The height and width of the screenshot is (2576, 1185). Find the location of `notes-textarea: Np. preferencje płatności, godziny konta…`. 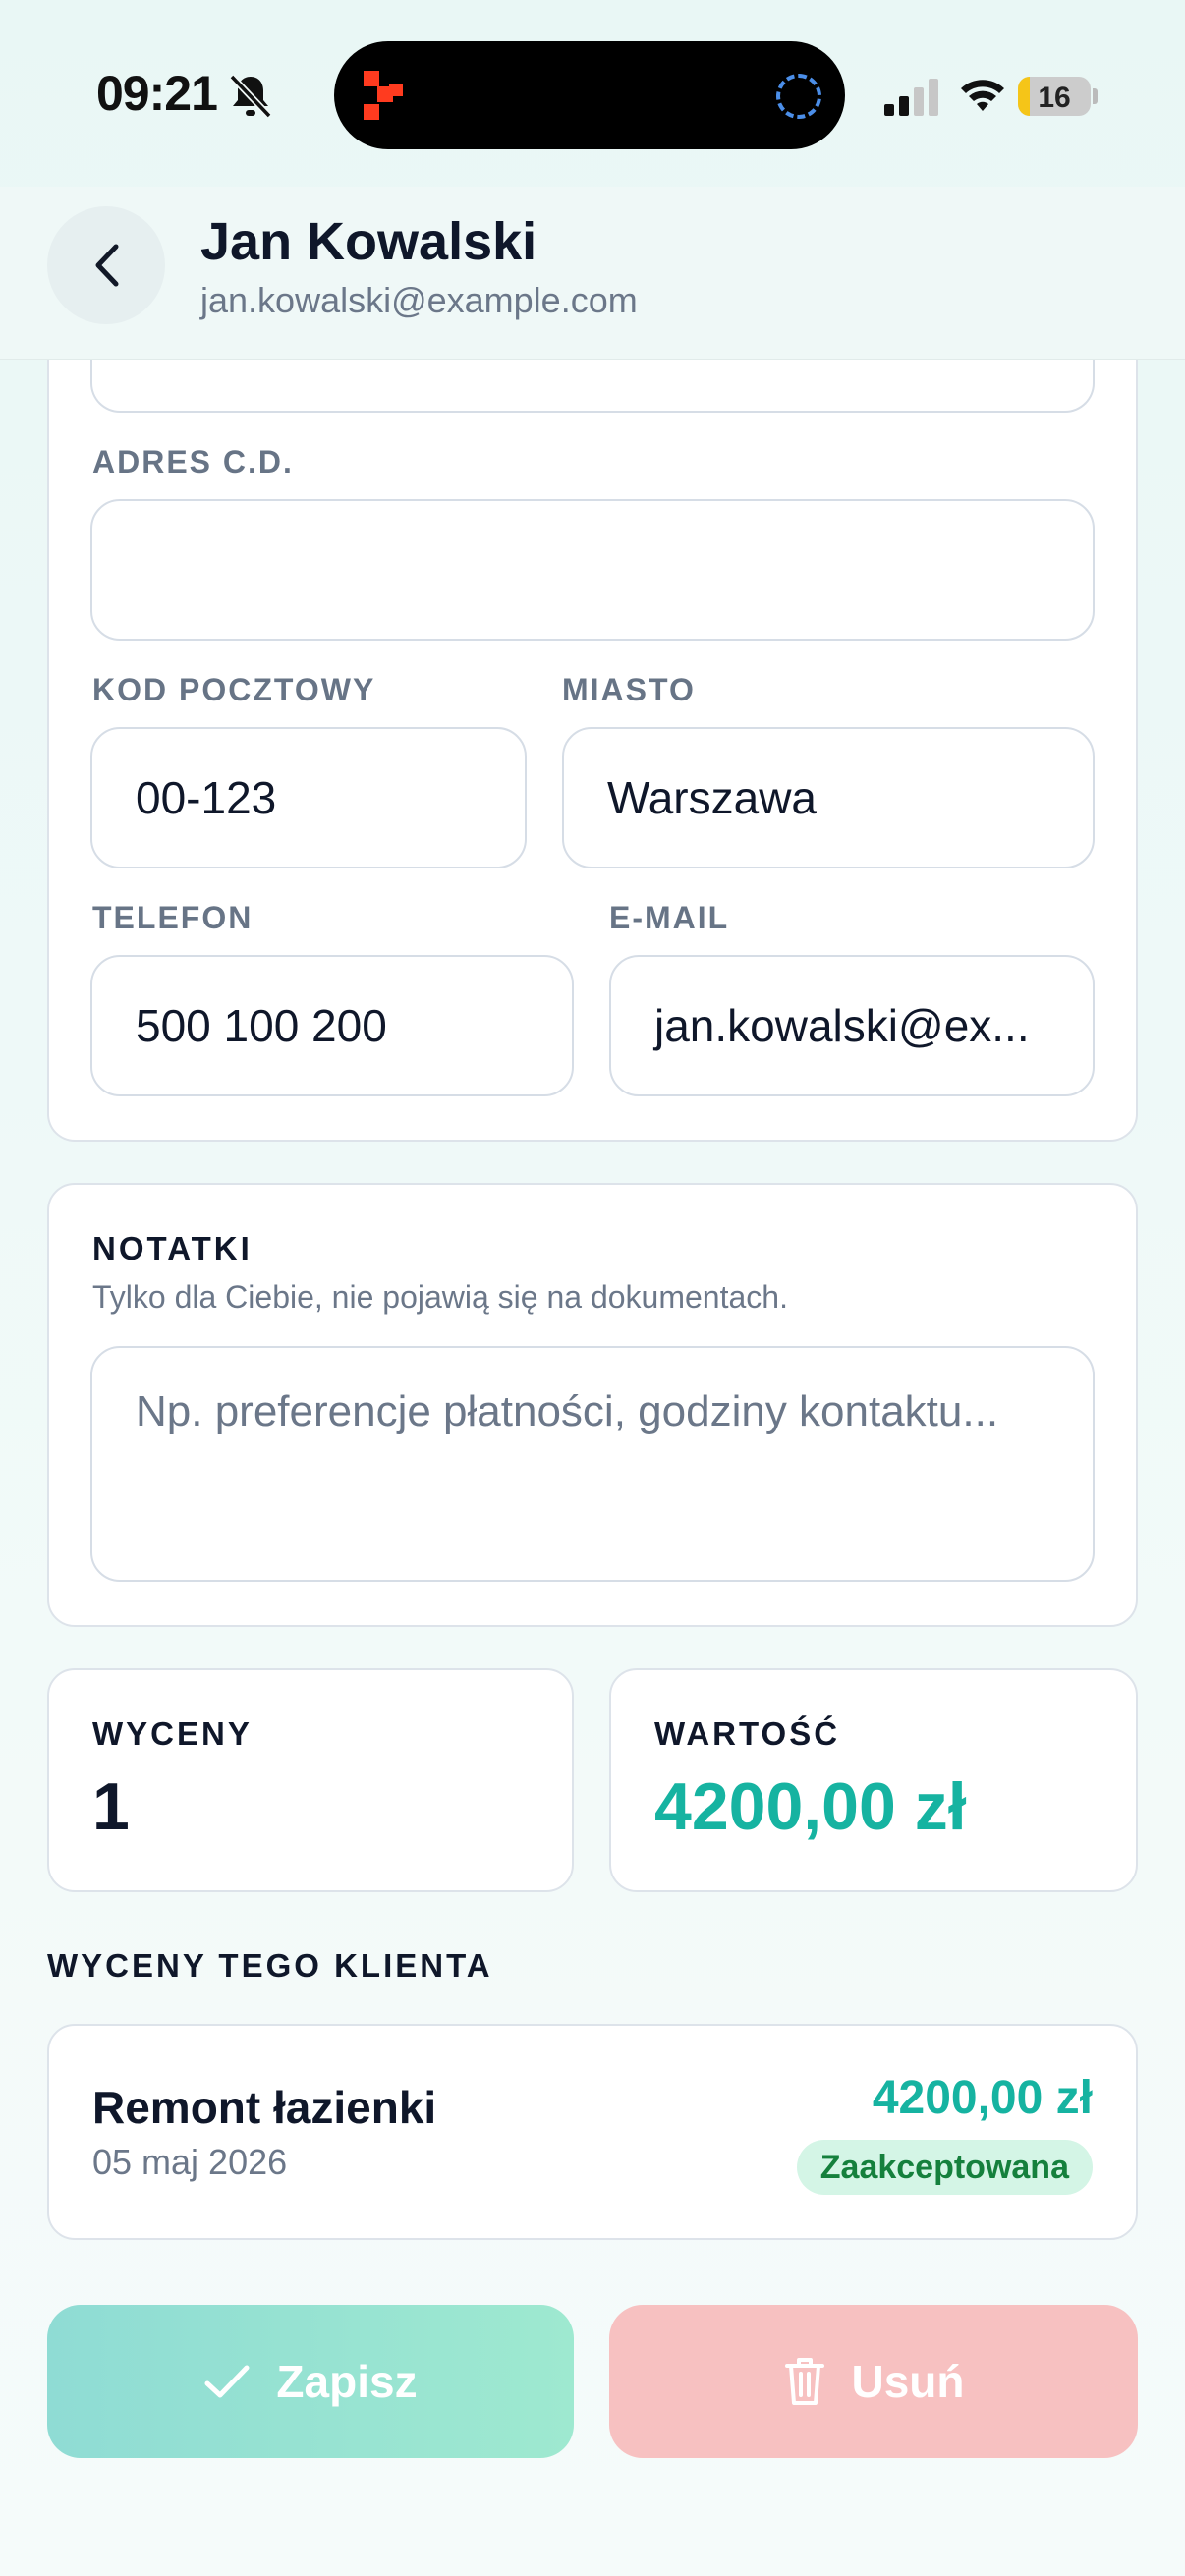

notes-textarea: Np. preferencje płatności, godziny konta… is located at coordinates (592, 1464).